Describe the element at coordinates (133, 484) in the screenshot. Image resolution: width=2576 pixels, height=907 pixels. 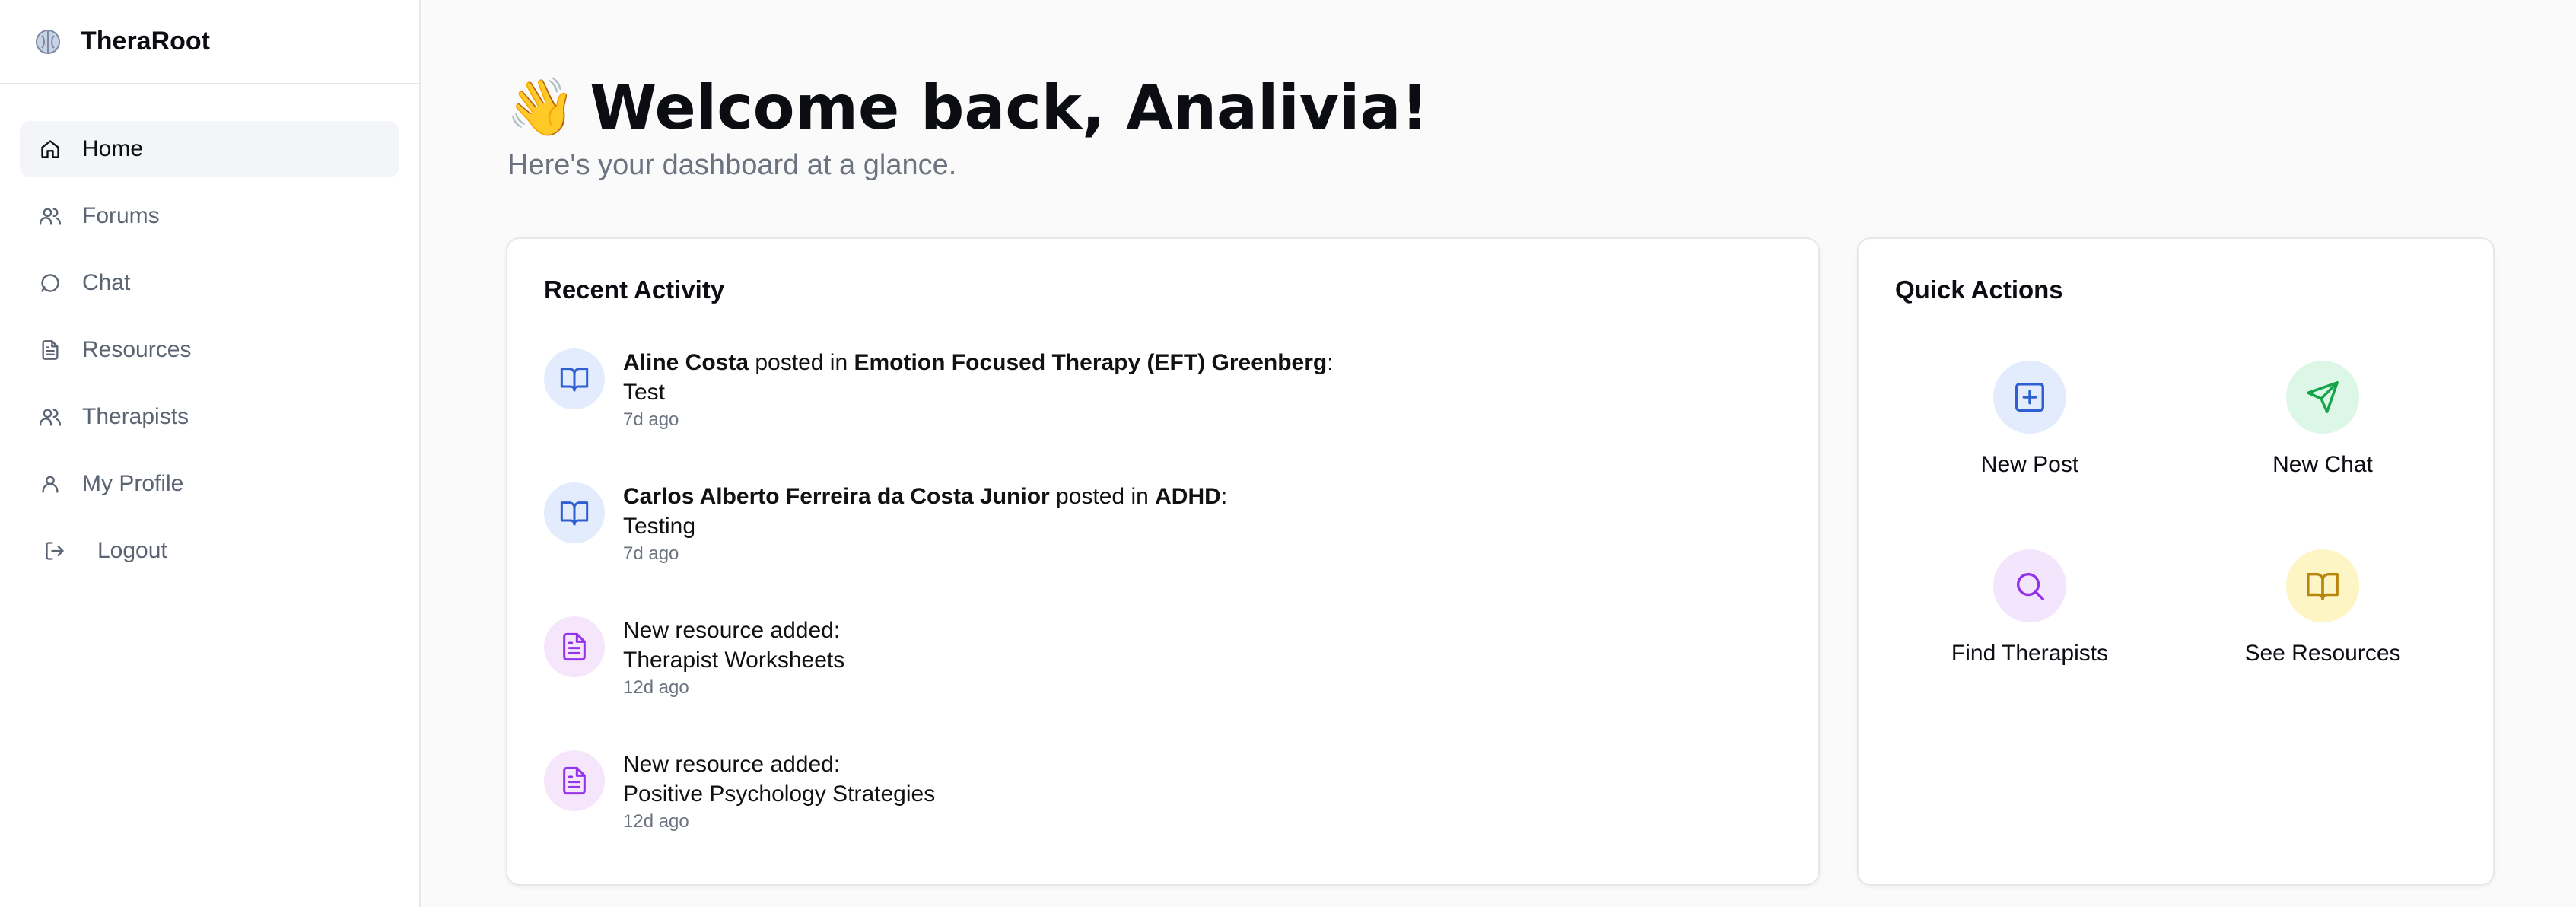
I see `sidebar-item-label: My Profile` at that location.